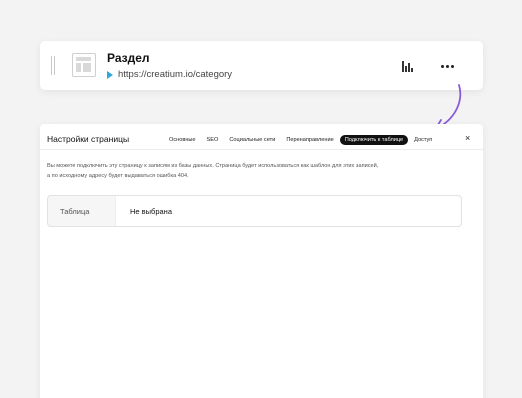 The height and width of the screenshot is (398, 522). Describe the element at coordinates (110, 74) in the screenshot. I see `play-icon` at that location.